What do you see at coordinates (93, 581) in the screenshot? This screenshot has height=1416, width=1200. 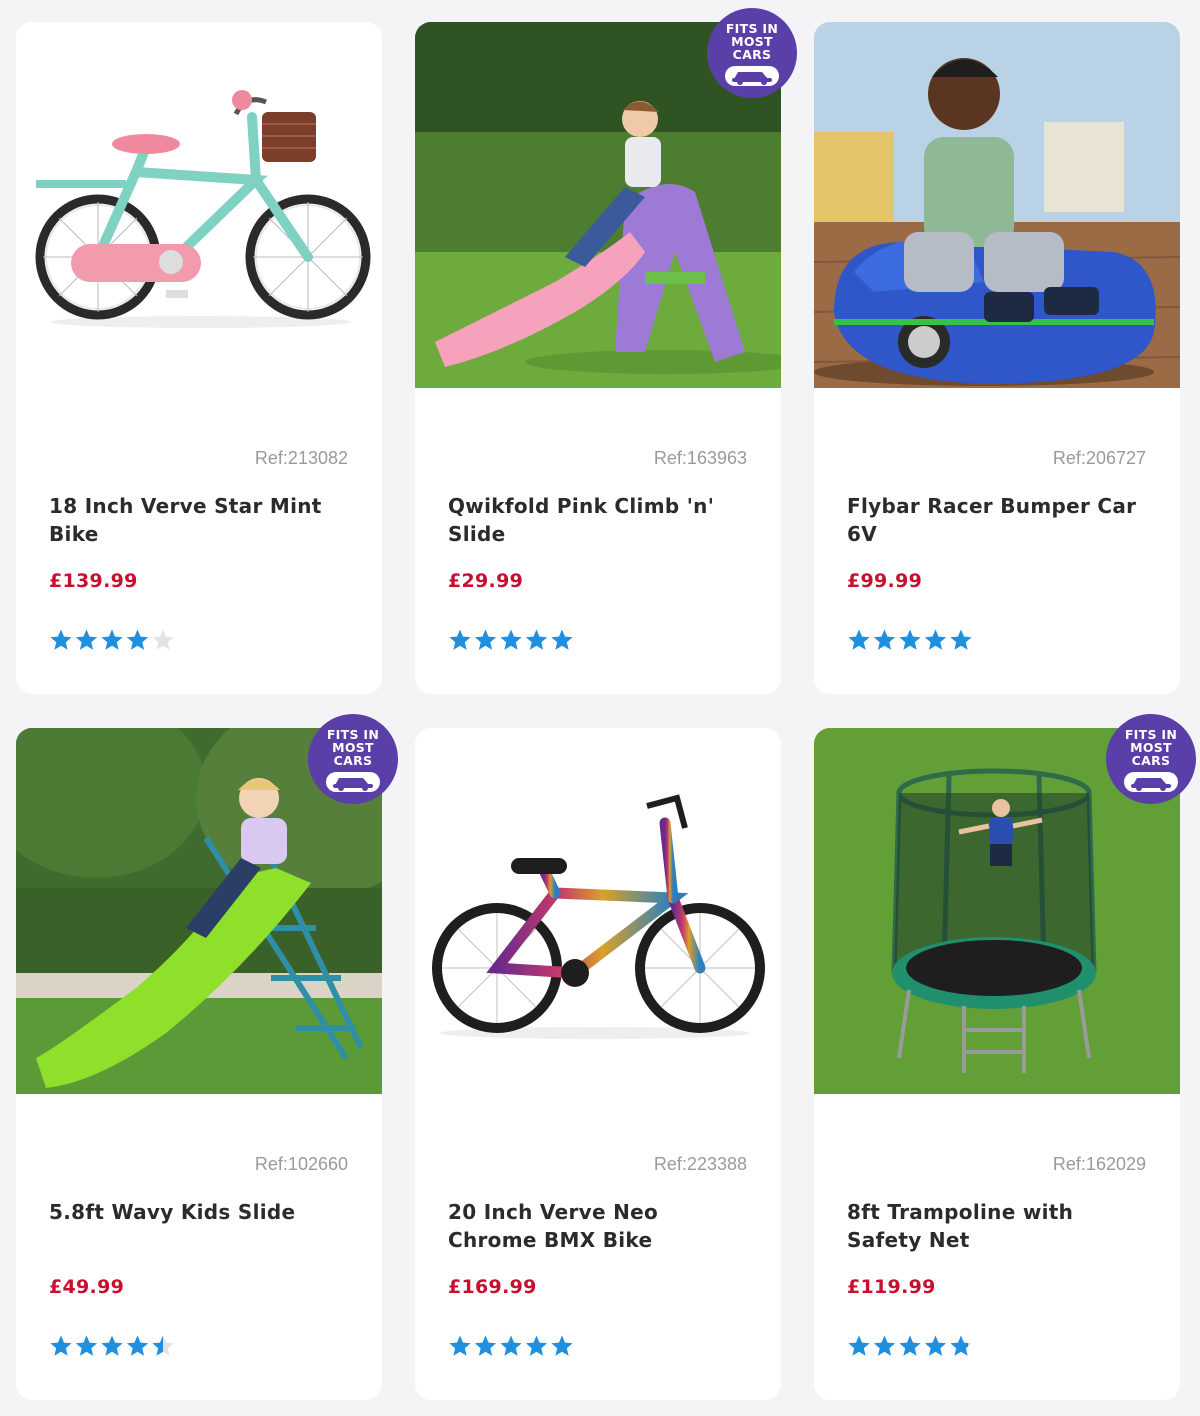 I see `product-price: £139.99` at bounding box center [93, 581].